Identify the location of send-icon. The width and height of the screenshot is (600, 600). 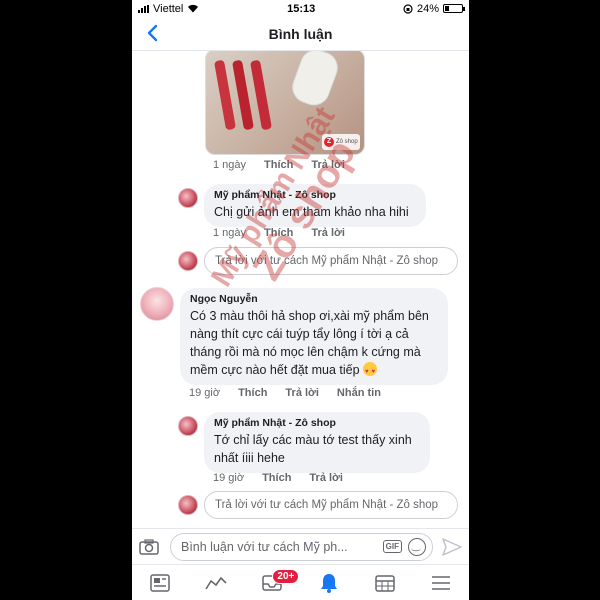
(452, 546).